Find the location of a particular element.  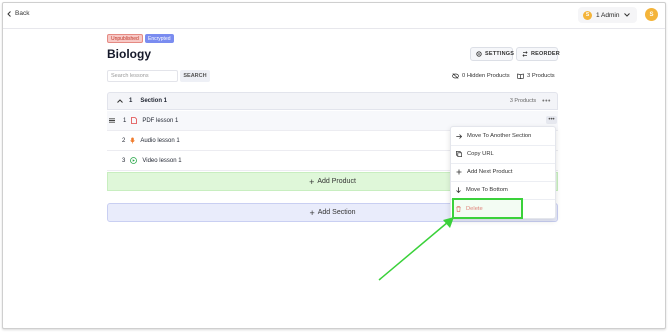

menu-item-move-bottom: Move To Bottom is located at coordinates (503, 190).